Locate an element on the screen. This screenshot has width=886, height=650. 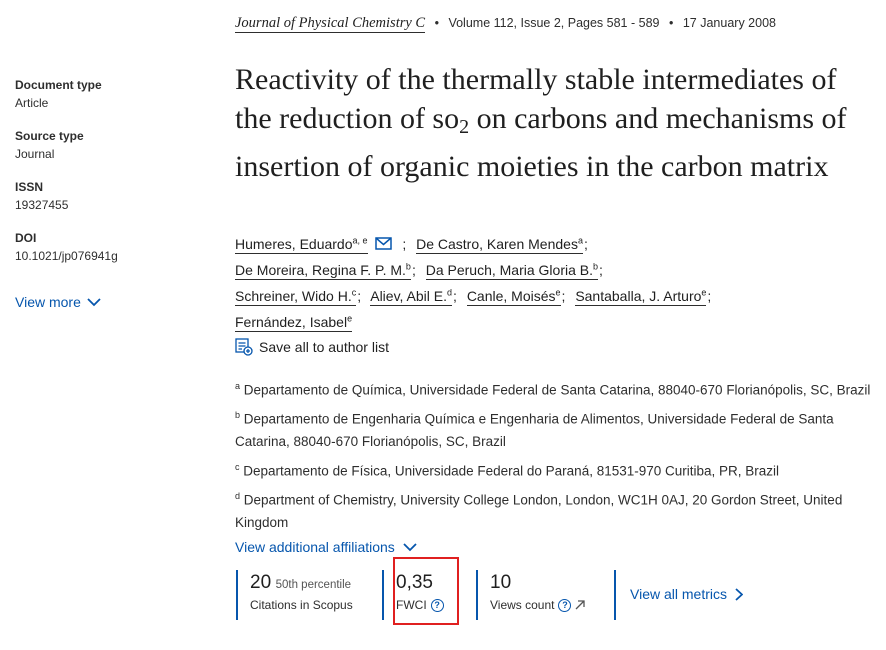
issn-label: ISSN is located at coordinates (29, 187).